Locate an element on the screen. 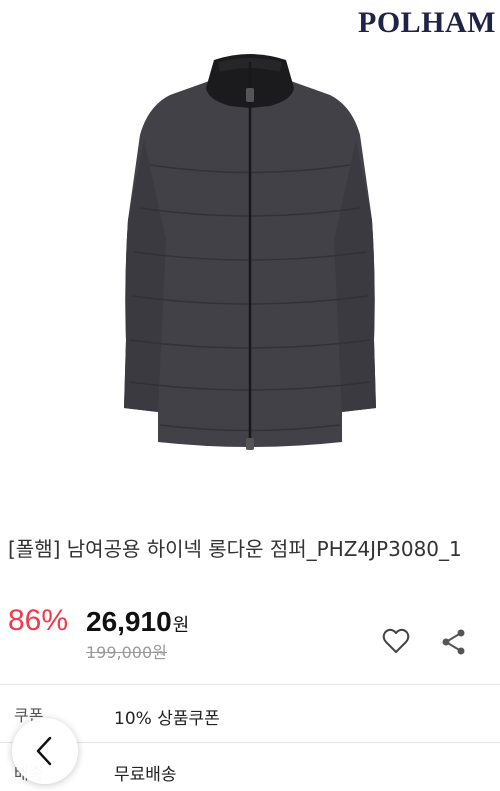  shipping-value: 무료배송 is located at coordinates (145, 775).